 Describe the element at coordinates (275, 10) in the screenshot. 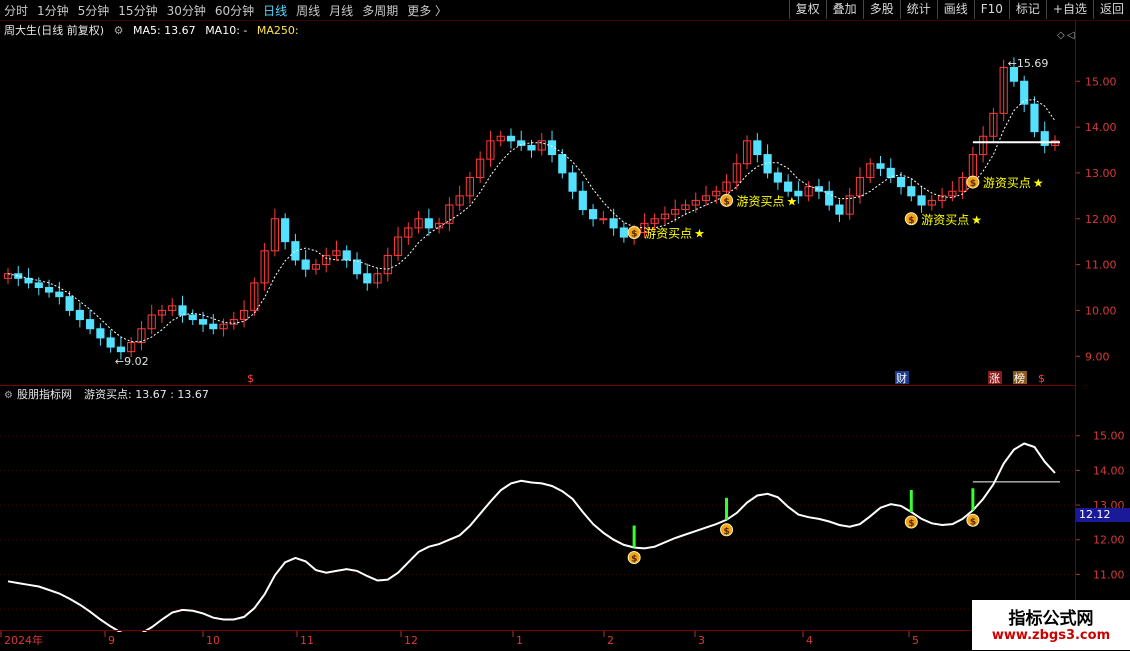

I see `period-tab-6: 日线` at that location.